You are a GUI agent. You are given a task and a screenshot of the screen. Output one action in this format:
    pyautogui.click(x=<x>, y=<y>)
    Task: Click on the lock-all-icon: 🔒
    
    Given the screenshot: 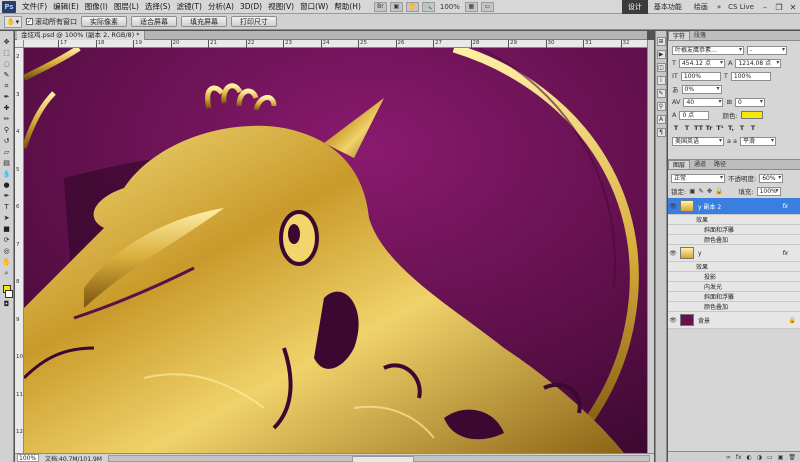 What is the action you would take?
    pyautogui.click(x=719, y=191)
    